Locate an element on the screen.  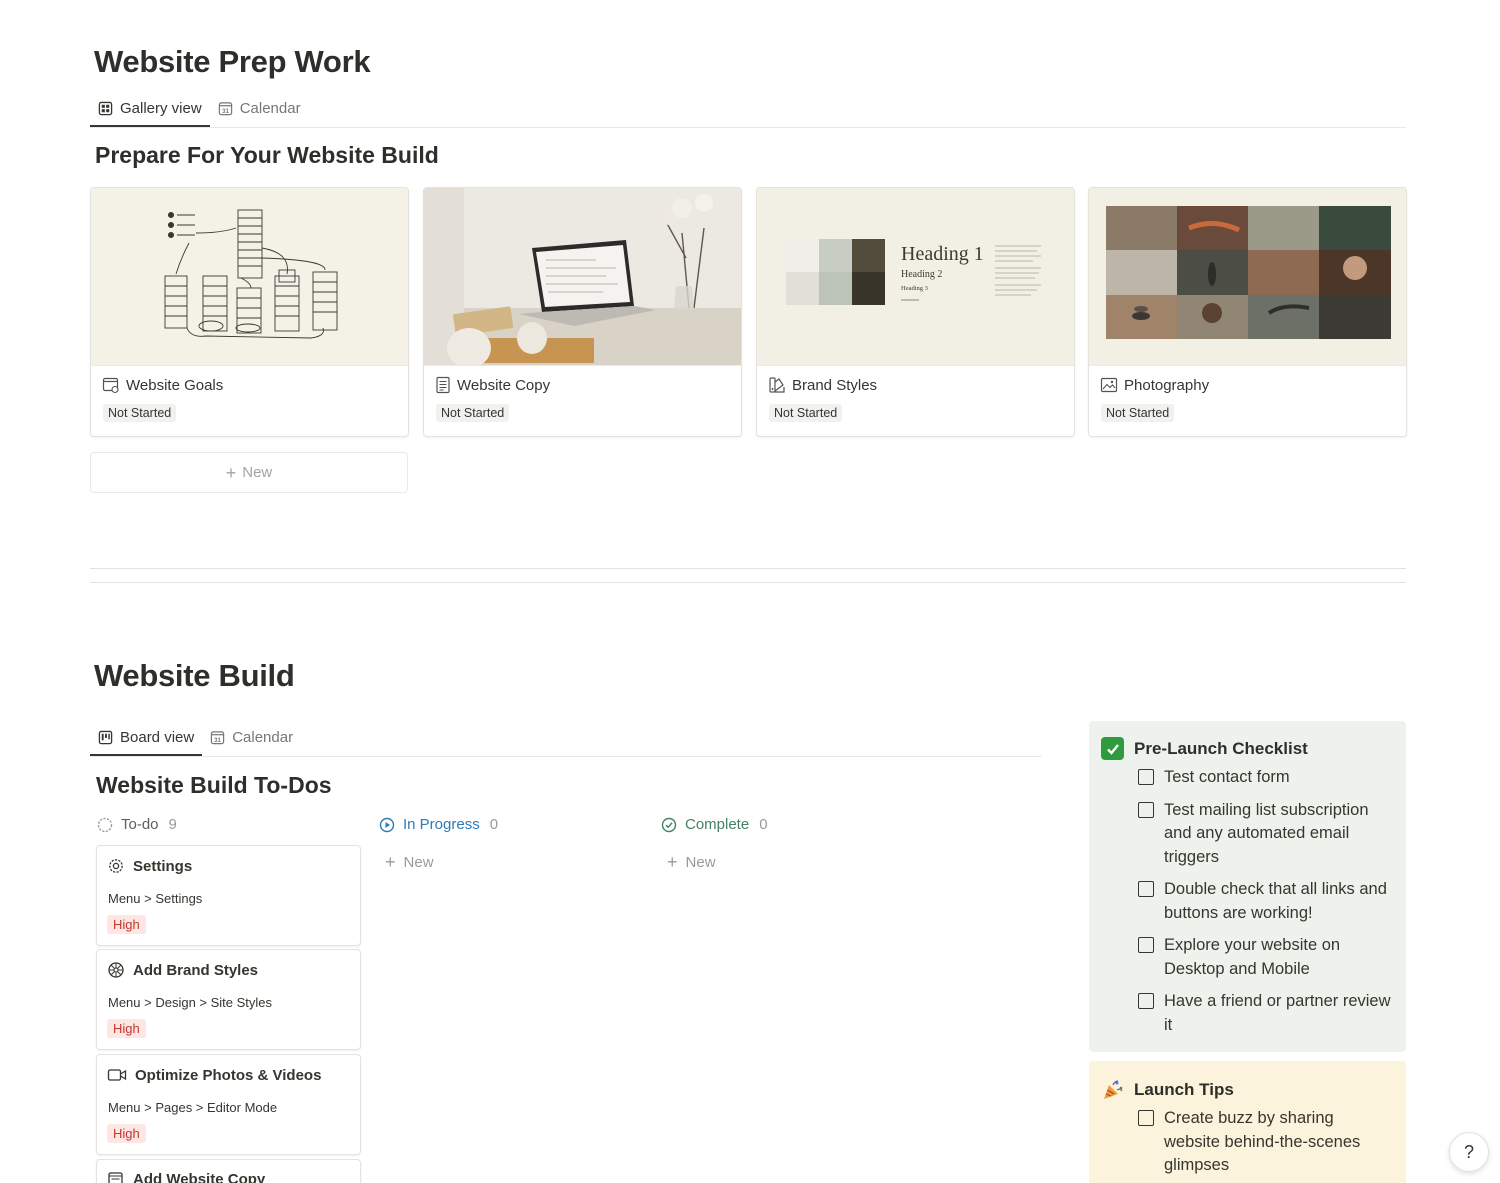
card-menu-path: Menu > Settings is located at coordinates (155, 898).